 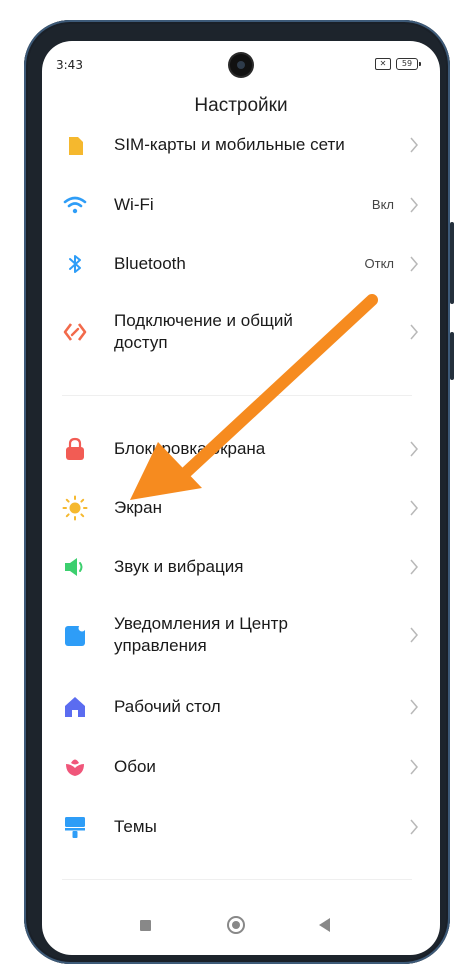 I want to click on battery-icon: 59, so click(x=408, y=64).